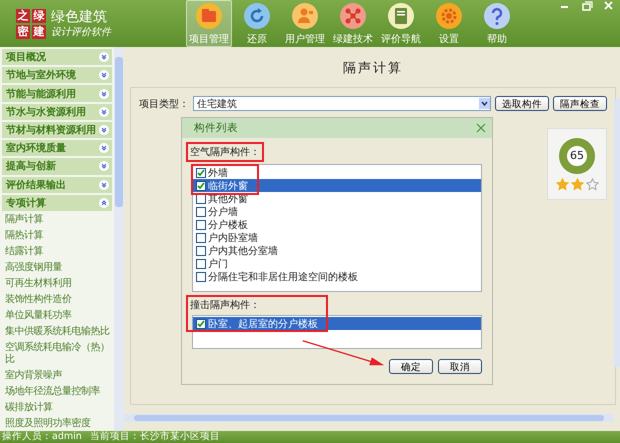 This screenshot has width=620, height=443. Describe the element at coordinates (57, 391) in the screenshot. I see `sidebar-item: 场地年径流总量控制率` at that location.